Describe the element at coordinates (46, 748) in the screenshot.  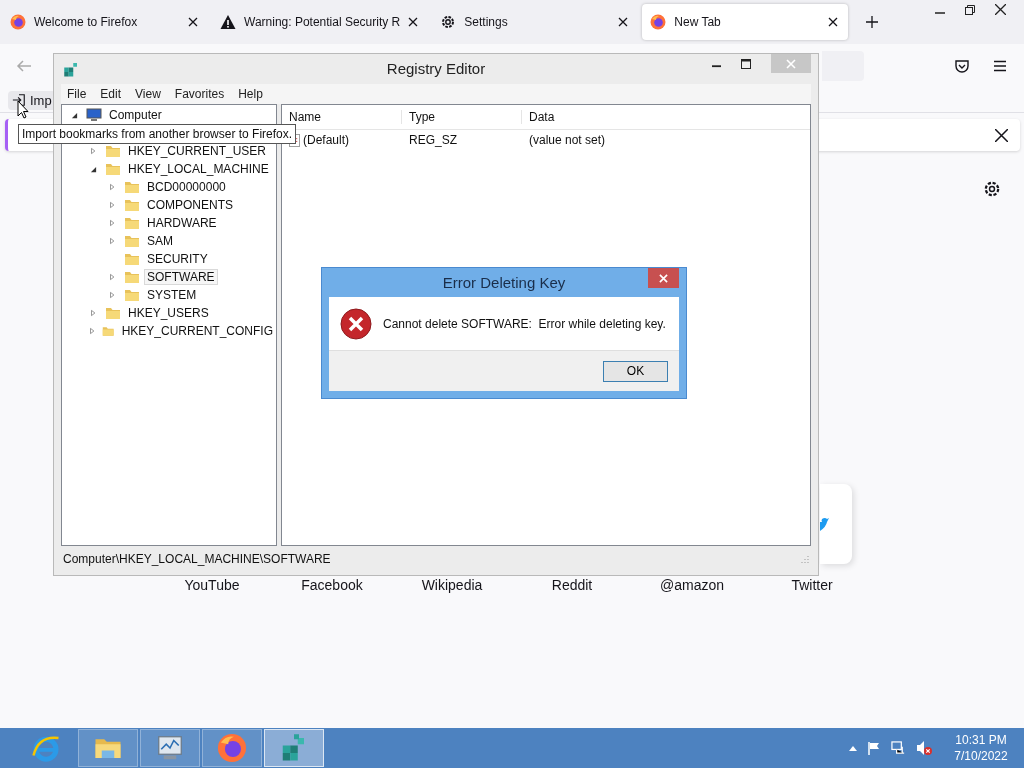
I see `e-logo-icon` at that location.